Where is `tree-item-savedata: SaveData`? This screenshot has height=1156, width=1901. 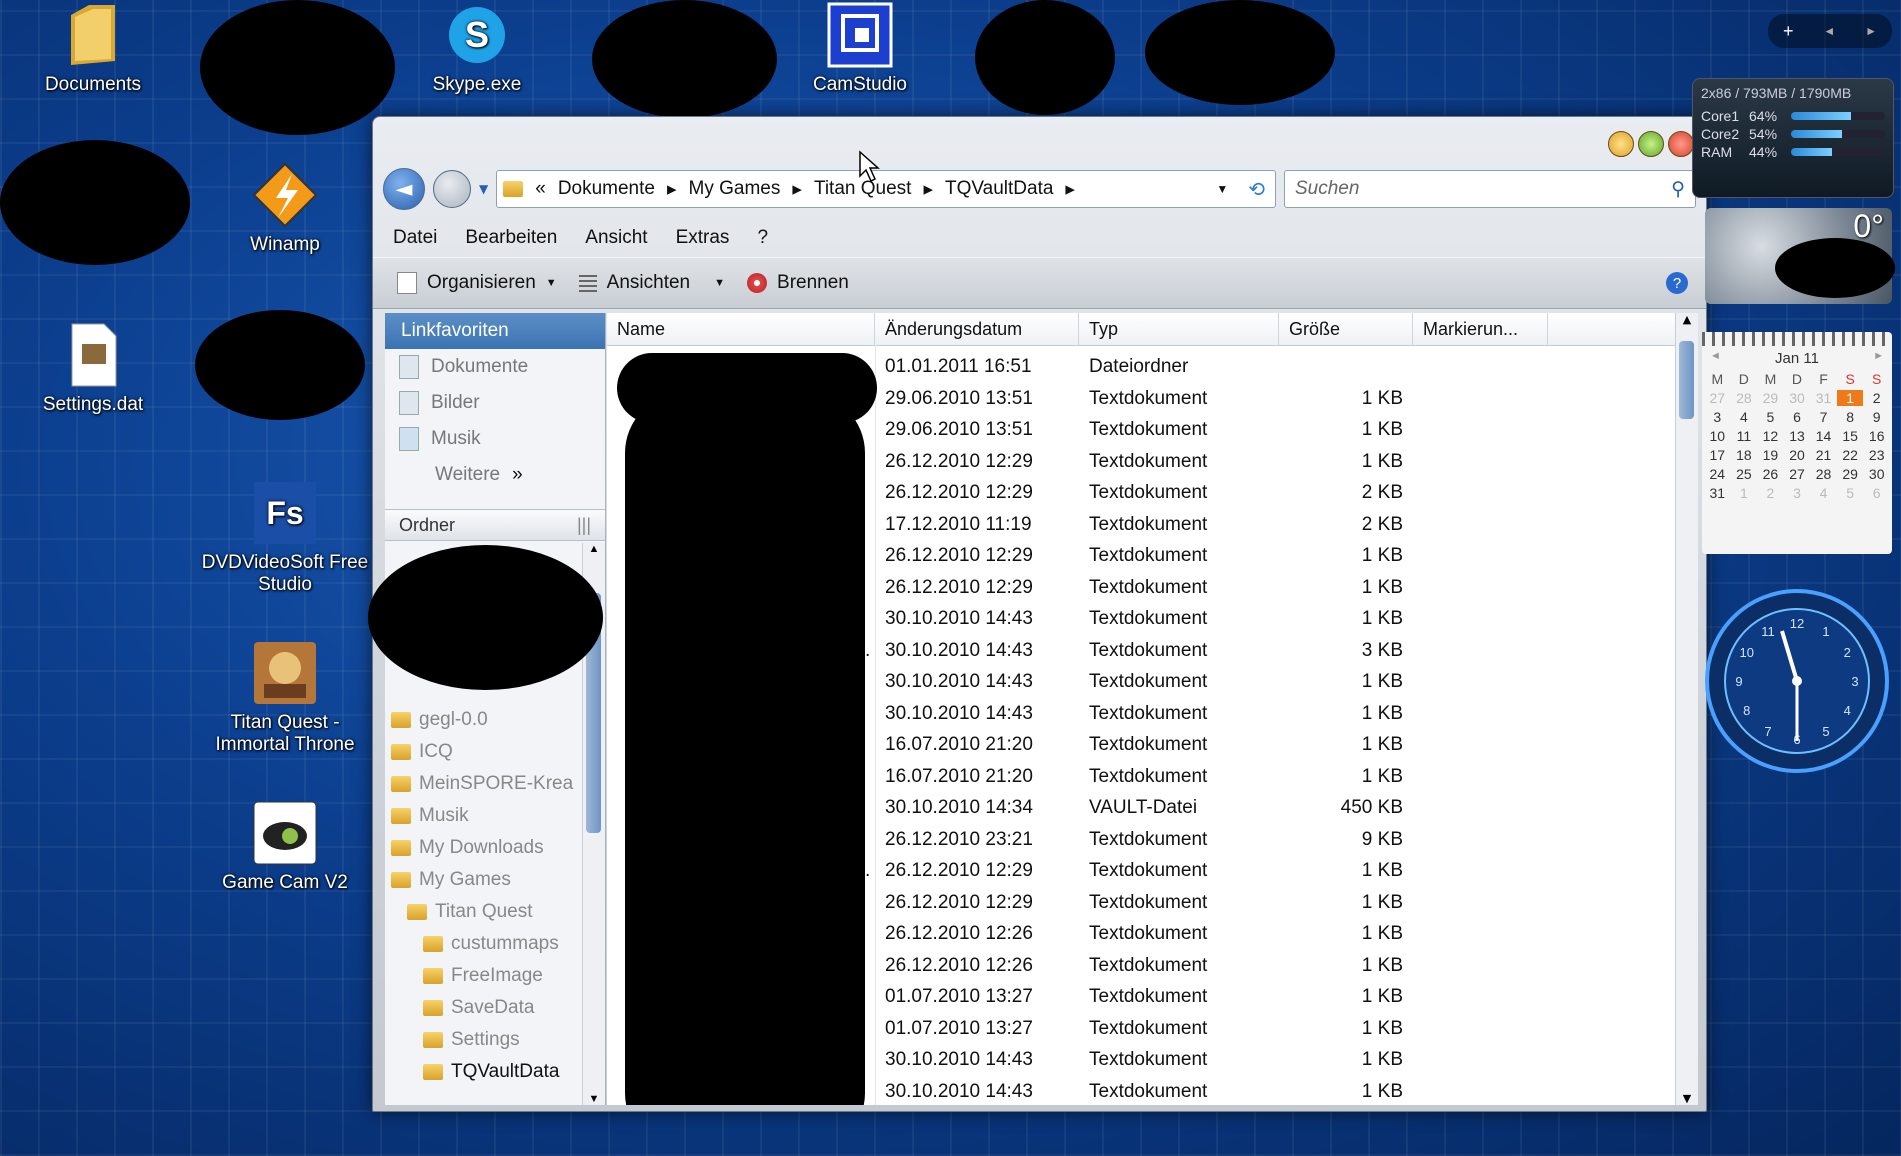
tree-item-savedata: SaveData is located at coordinates (478, 1008).